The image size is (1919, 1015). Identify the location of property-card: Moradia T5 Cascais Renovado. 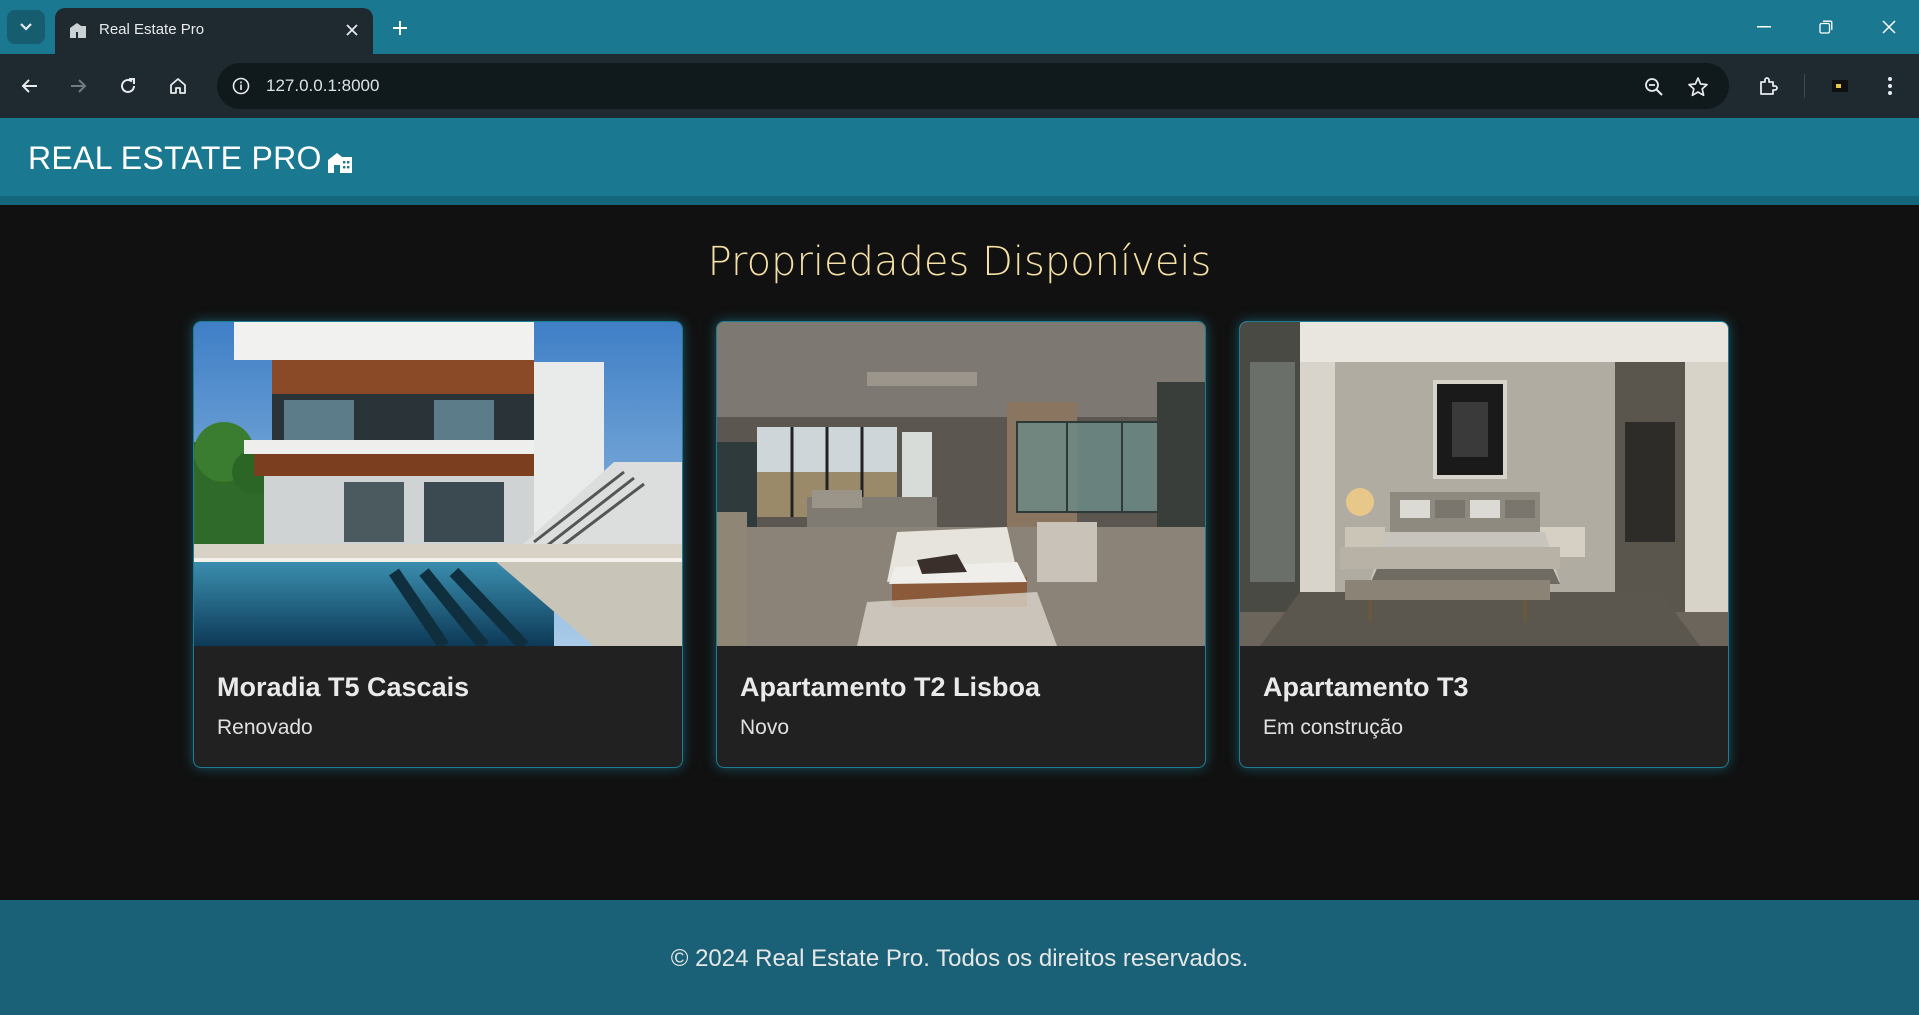
(438, 544).